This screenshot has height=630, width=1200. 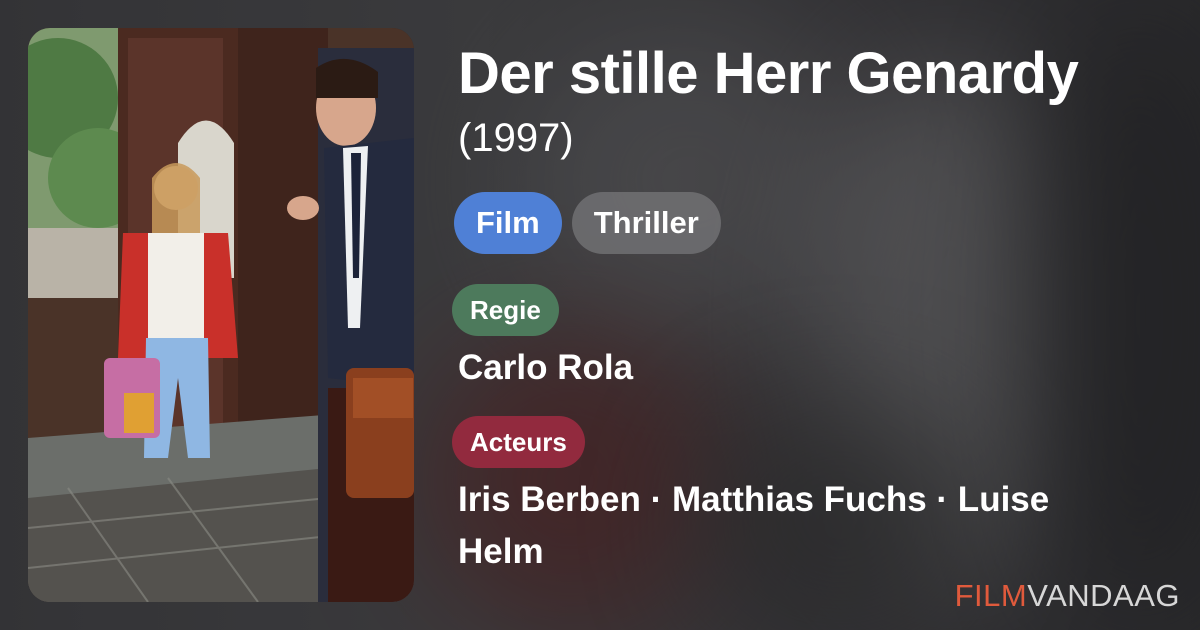 I want to click on genre-chip-thriller: Thriller, so click(x=646, y=223).